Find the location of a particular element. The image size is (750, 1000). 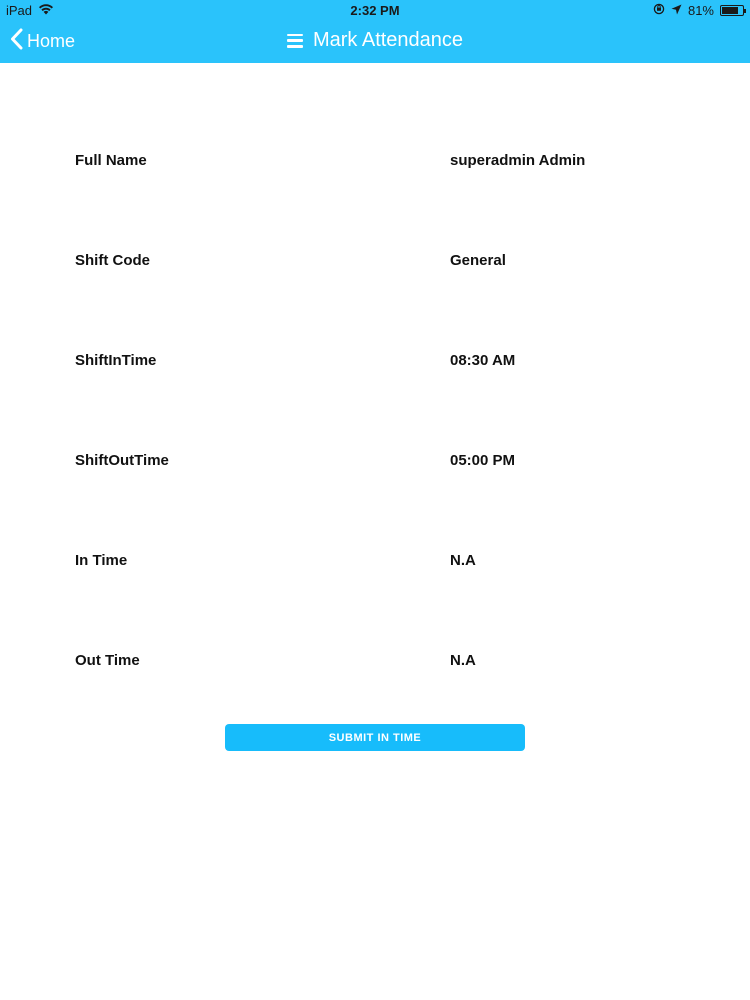

detail-value: superadmin Admin is located at coordinates (518, 160).